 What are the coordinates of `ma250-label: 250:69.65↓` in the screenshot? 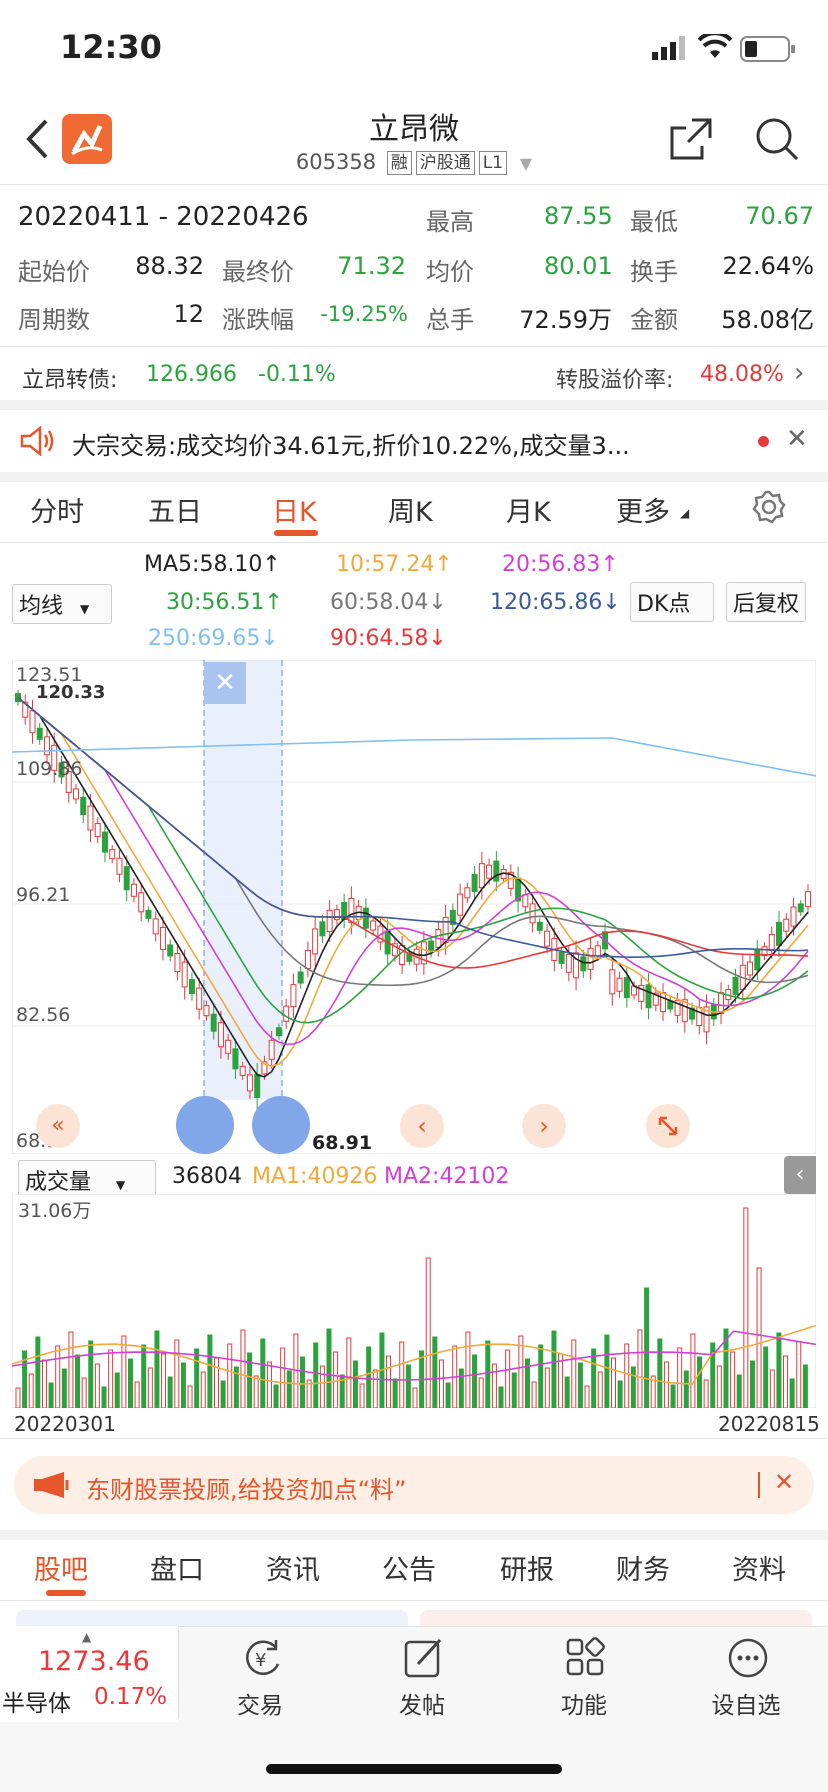 It's located at (213, 638).